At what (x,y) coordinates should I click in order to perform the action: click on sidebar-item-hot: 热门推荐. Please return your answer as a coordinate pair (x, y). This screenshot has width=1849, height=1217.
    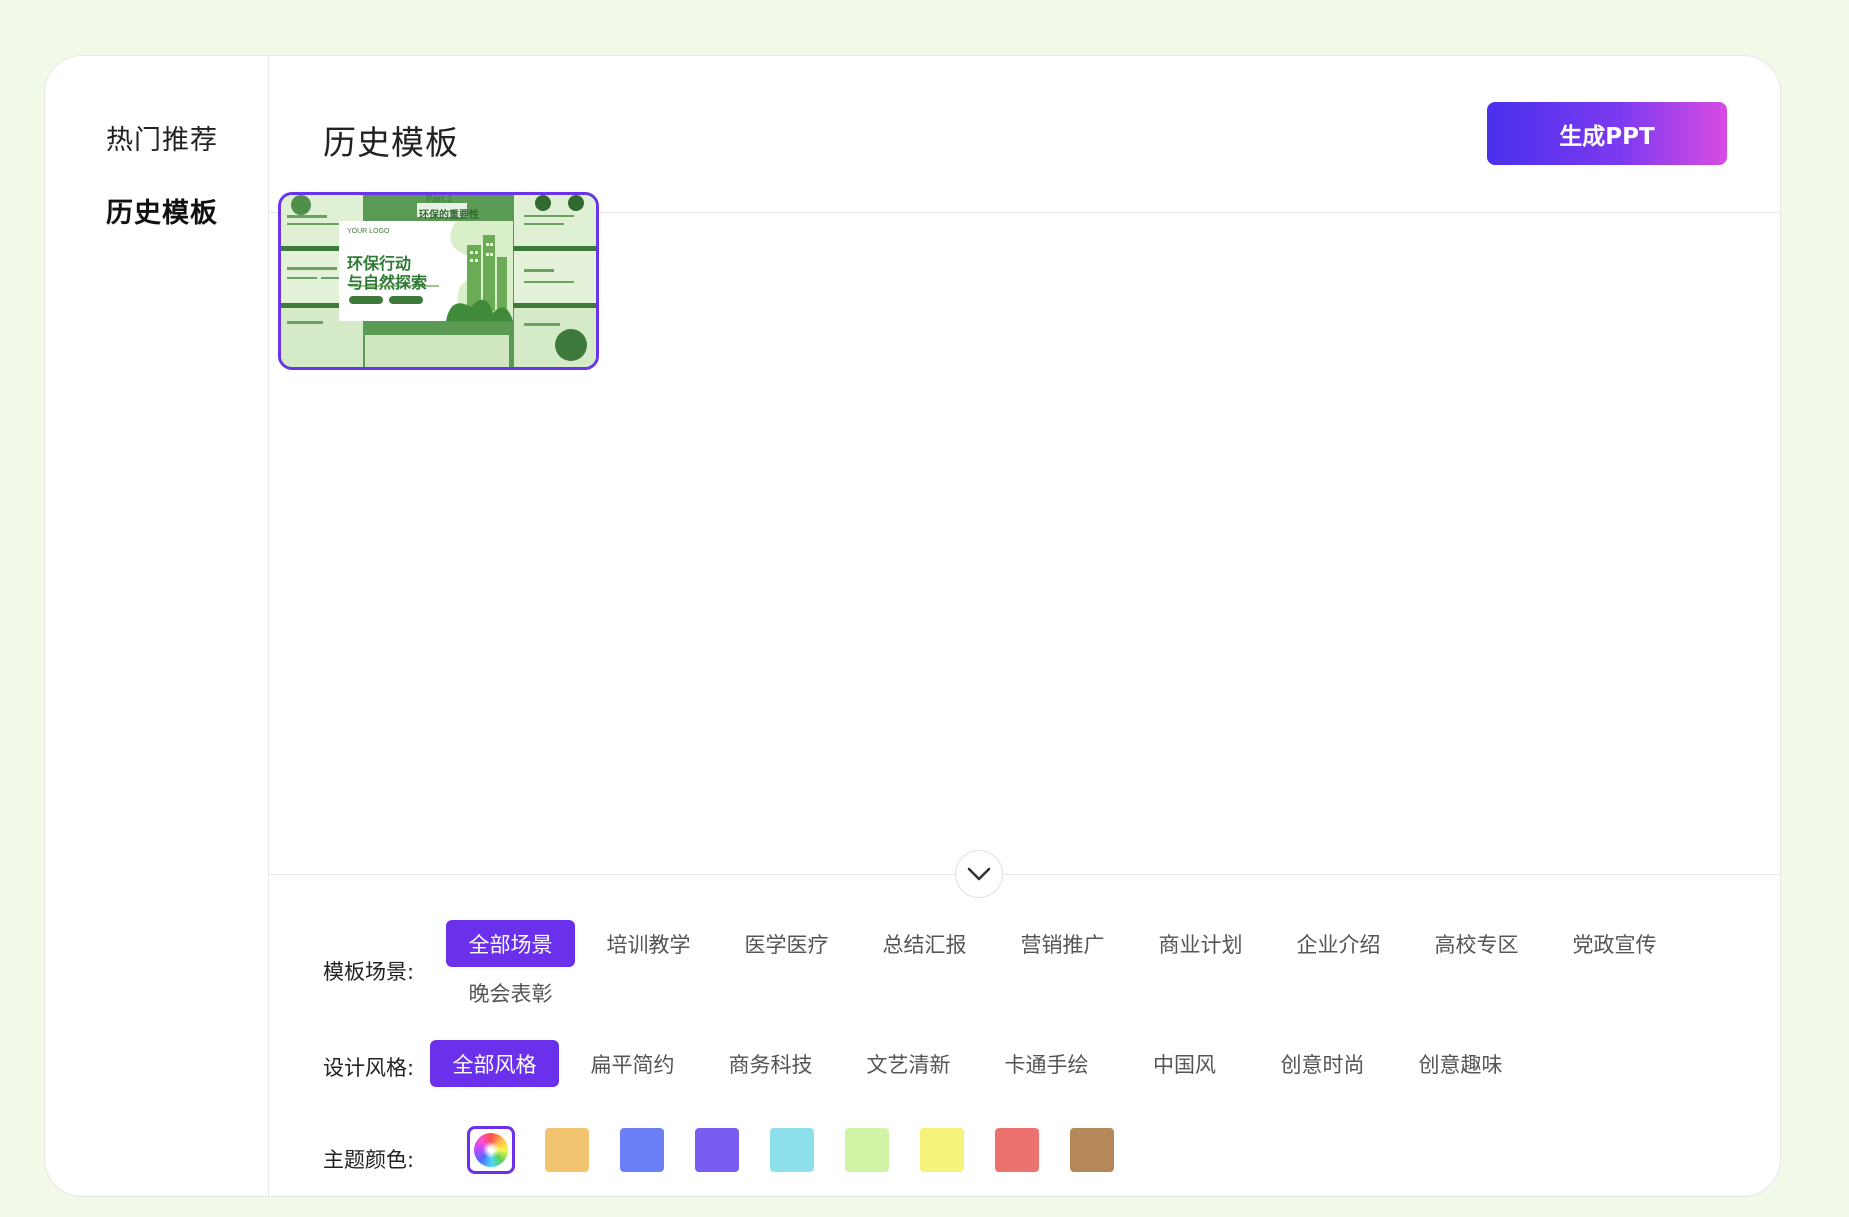
    Looking at the image, I should click on (162, 137).